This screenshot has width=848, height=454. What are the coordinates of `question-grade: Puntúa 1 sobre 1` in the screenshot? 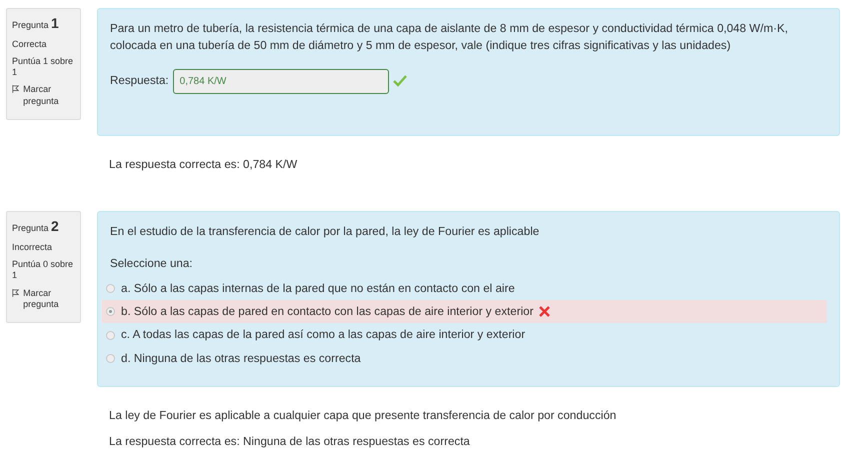 It's located at (43, 67).